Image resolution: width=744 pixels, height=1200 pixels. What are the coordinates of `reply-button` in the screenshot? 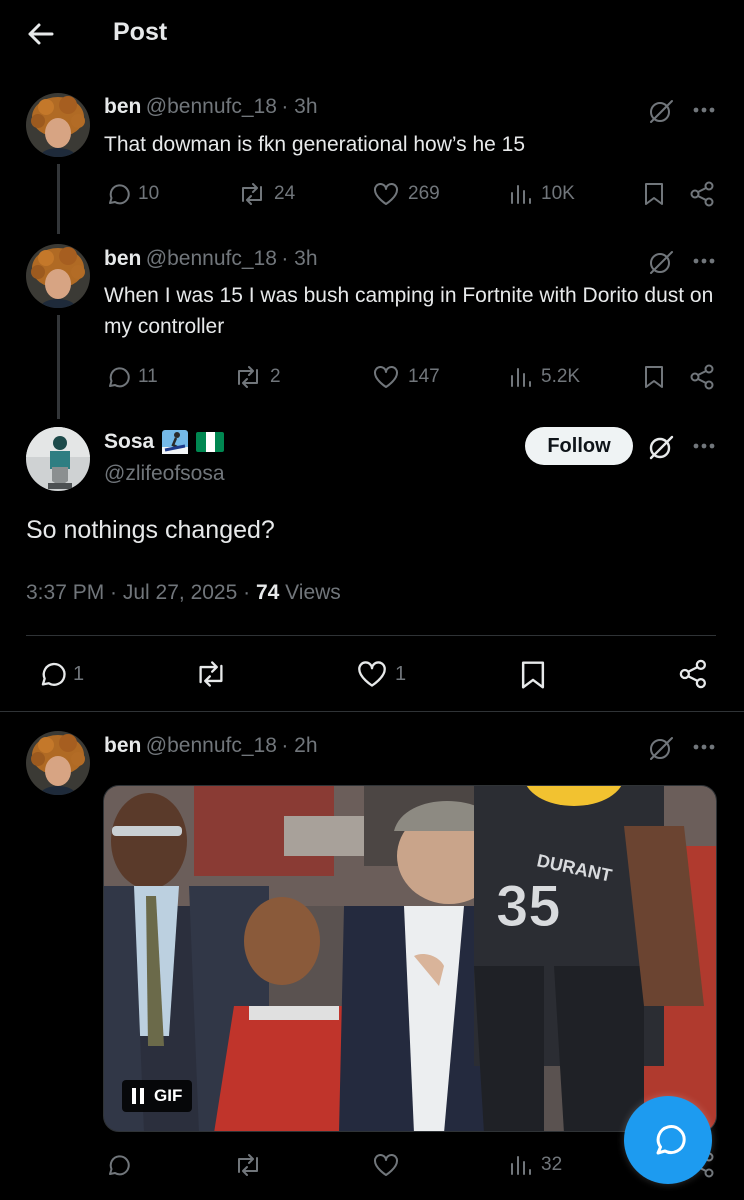 It's located at (117, 1165).